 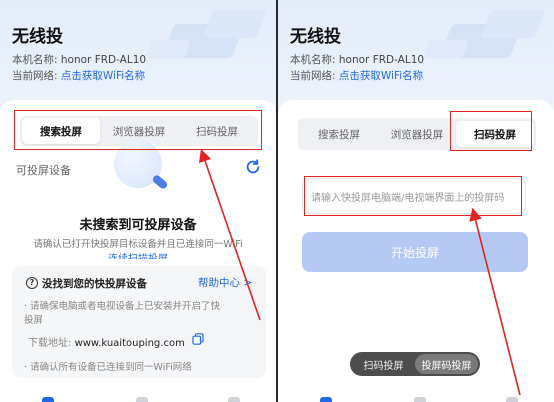 What do you see at coordinates (277, 201) in the screenshot?
I see `panel-divider` at bounding box center [277, 201].